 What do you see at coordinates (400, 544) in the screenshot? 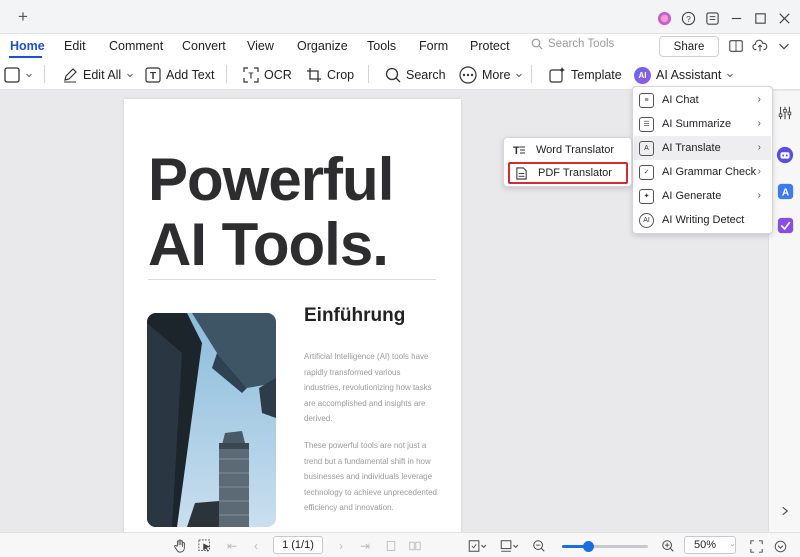
I see `status-bar: ⇤ ‹ 1 (1/1) › ⇥ 50%` at bounding box center [400, 544].